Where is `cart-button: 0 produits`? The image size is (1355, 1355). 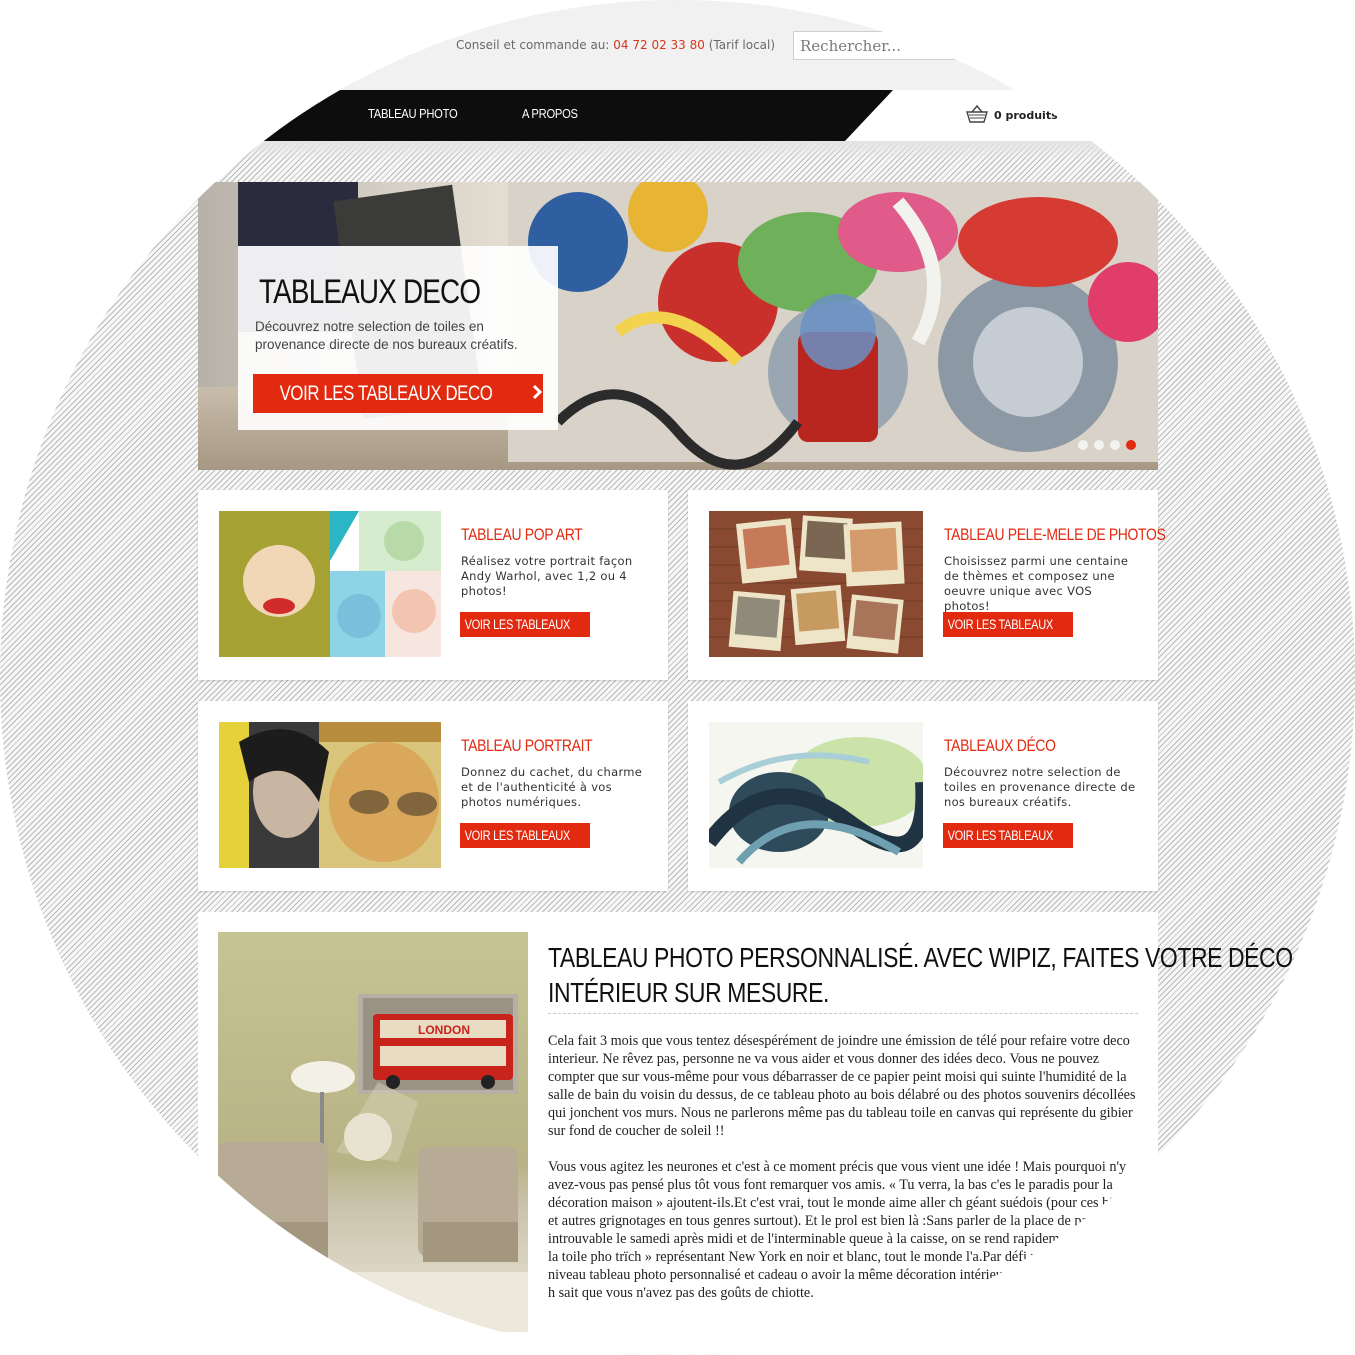 cart-button: 0 produits is located at coordinates (1012, 115).